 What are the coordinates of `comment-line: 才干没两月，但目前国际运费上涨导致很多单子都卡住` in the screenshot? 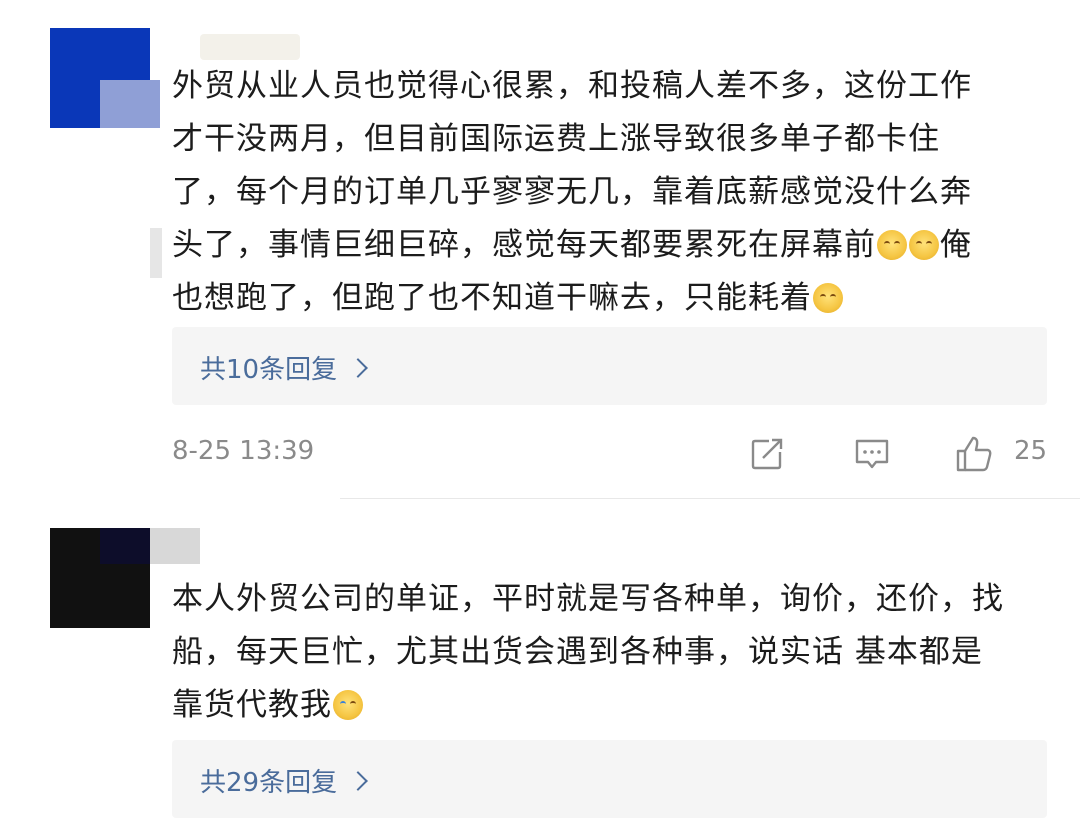 It's located at (556, 139).